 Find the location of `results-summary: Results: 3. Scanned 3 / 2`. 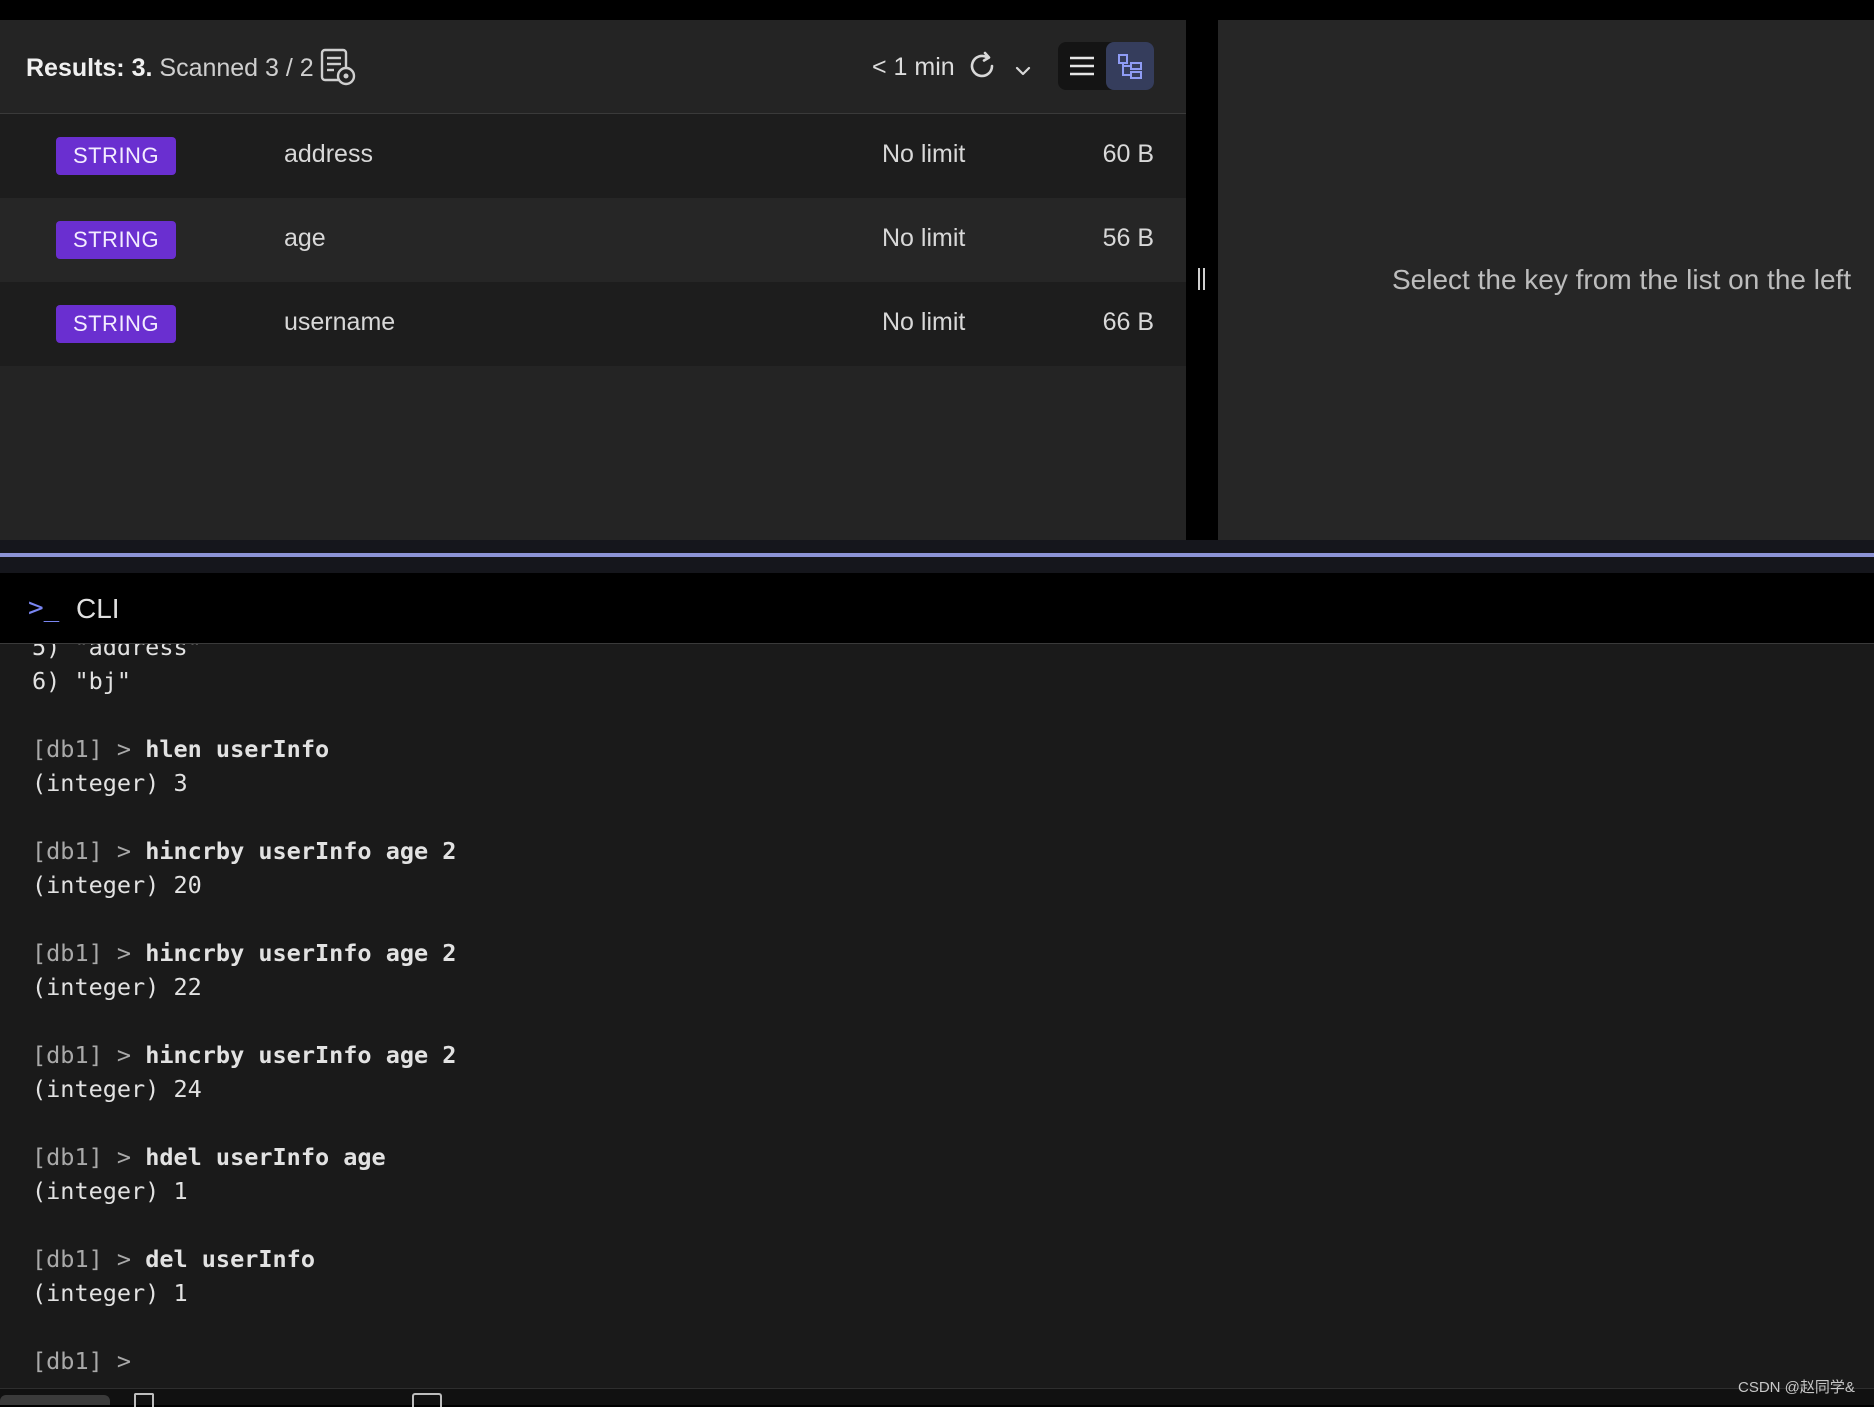

results-summary: Results: 3. Scanned 3 / 2 is located at coordinates (170, 68).